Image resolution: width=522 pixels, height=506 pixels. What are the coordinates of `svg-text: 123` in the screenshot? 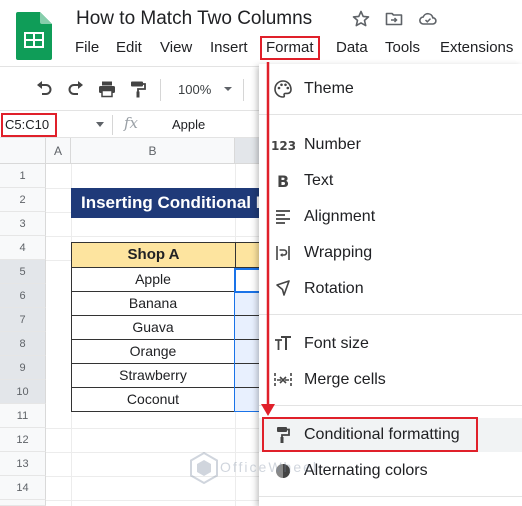 It's located at (283, 146).